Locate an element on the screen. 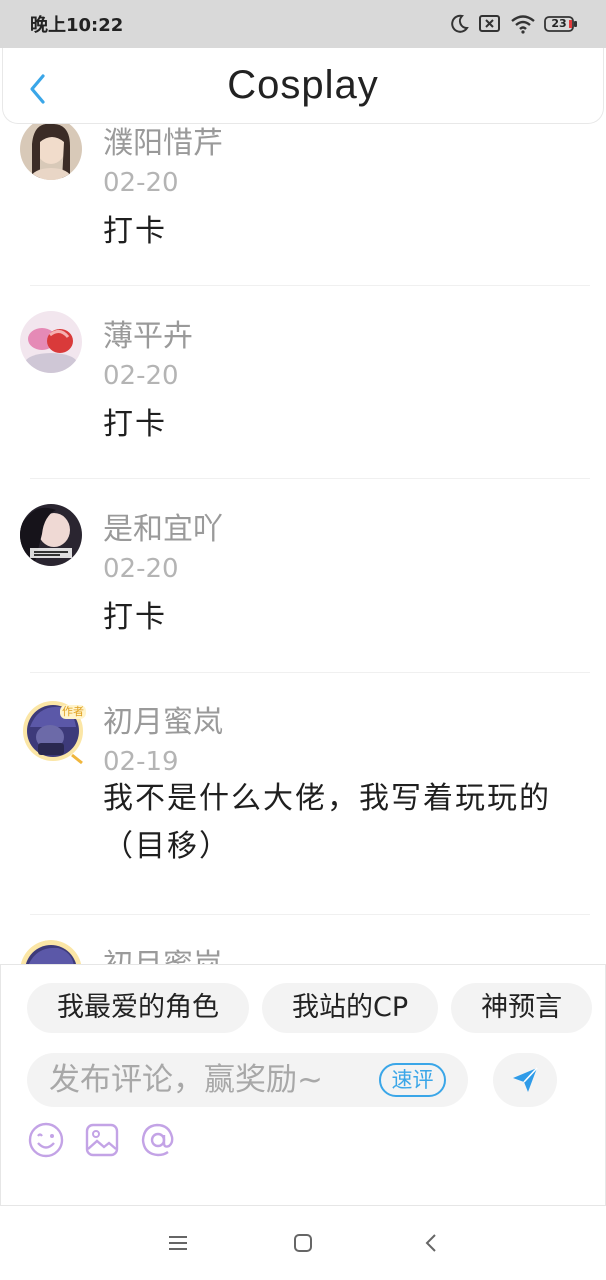  comment-item: 濮阳惜芹 02-20 打卡 is located at coordinates (303, 216).